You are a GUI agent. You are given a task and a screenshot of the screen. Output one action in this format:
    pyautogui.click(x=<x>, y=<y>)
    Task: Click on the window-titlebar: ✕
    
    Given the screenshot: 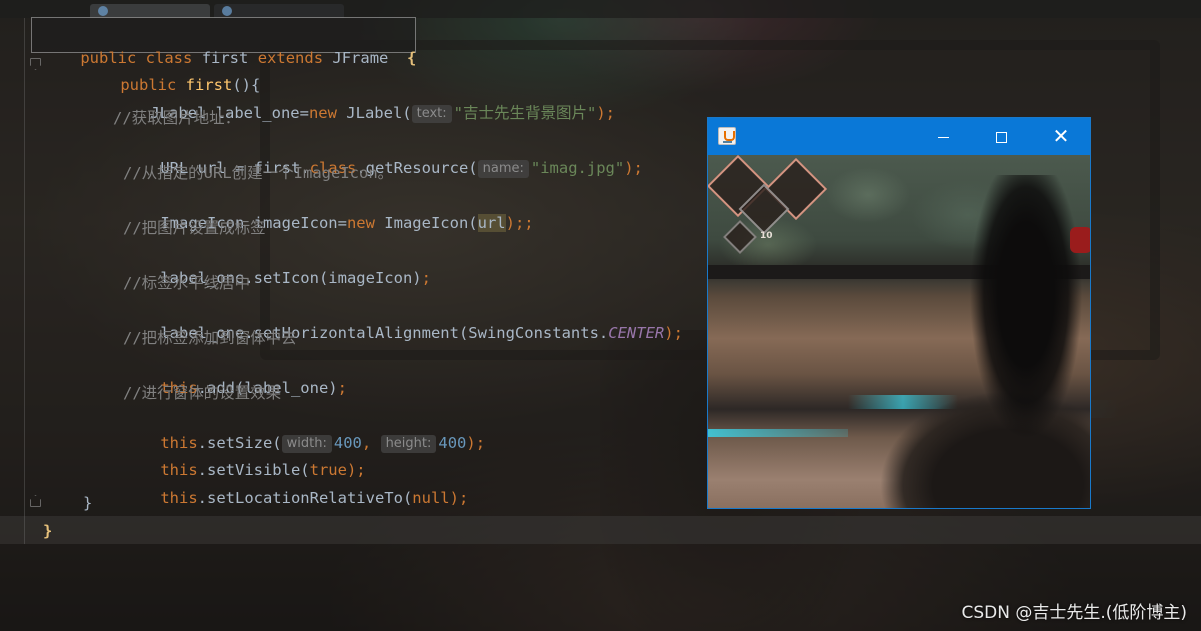 What is the action you would take?
    pyautogui.click(x=899, y=136)
    